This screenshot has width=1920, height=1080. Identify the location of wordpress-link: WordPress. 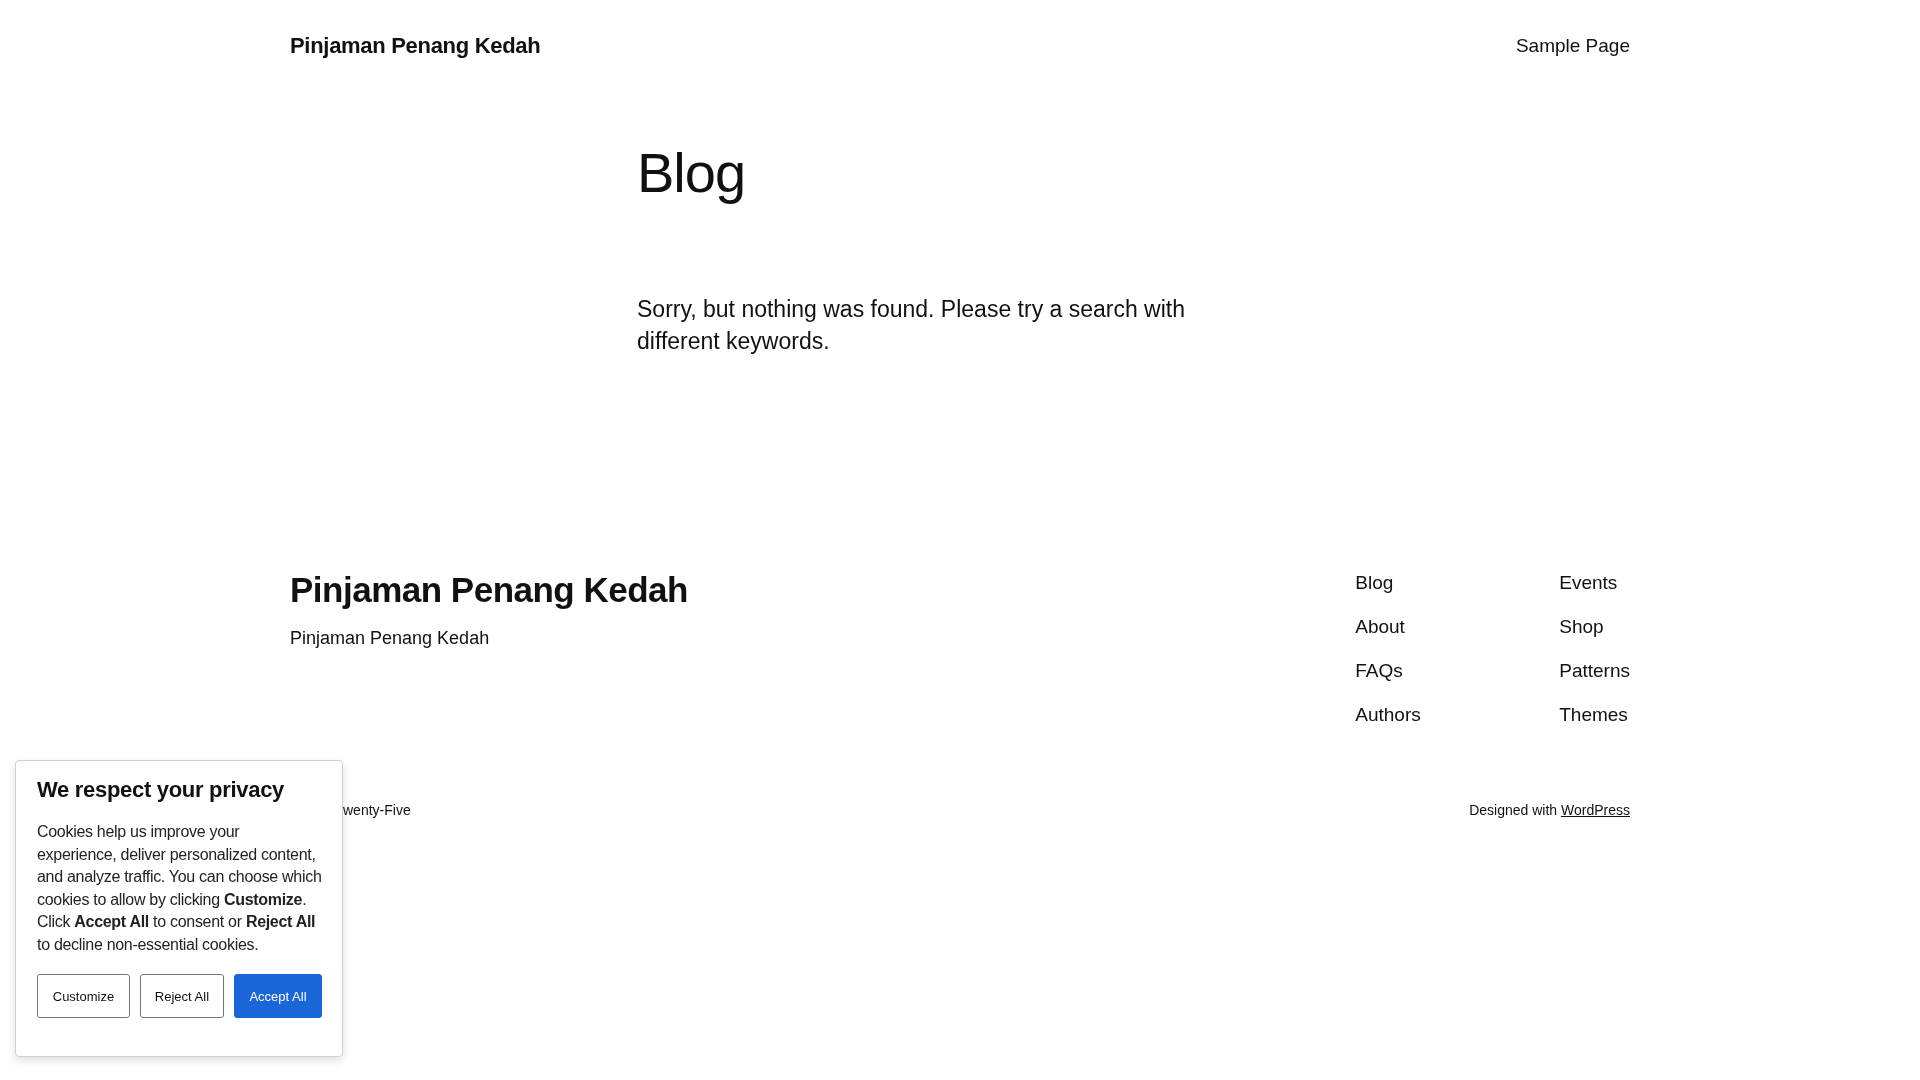
(1595, 810).